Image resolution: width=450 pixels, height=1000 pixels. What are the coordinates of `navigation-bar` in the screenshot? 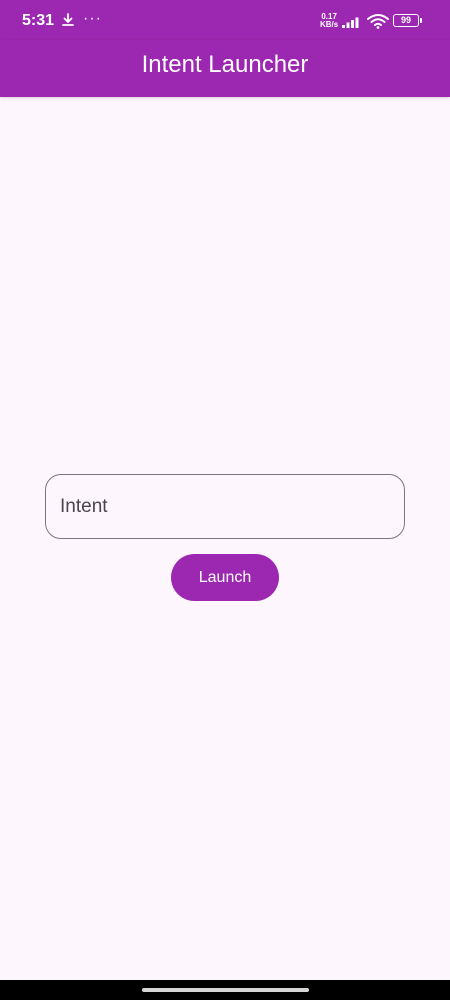 It's located at (225, 990).